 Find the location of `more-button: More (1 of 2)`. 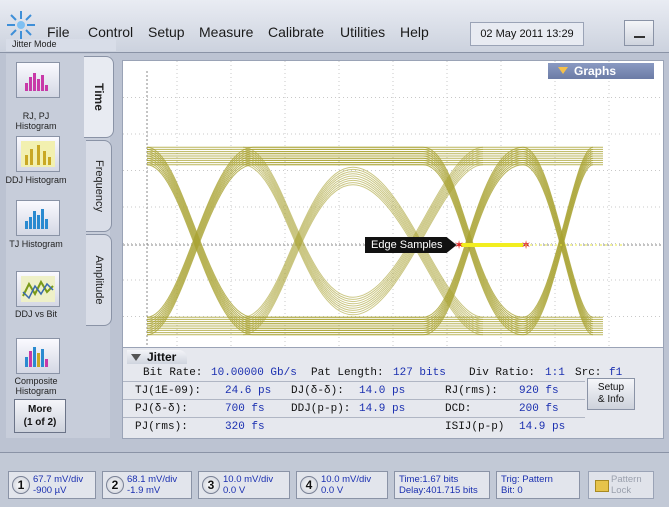

more-button: More (1 of 2) is located at coordinates (40, 416).